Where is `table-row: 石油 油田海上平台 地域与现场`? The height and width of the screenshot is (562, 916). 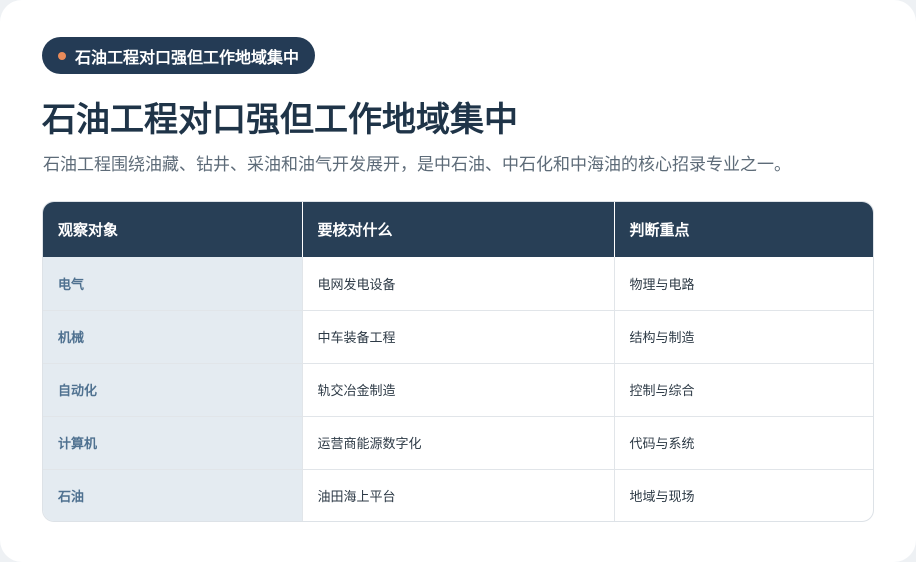
table-row: 石油 油田海上平台 地域与现场 is located at coordinates (458, 494).